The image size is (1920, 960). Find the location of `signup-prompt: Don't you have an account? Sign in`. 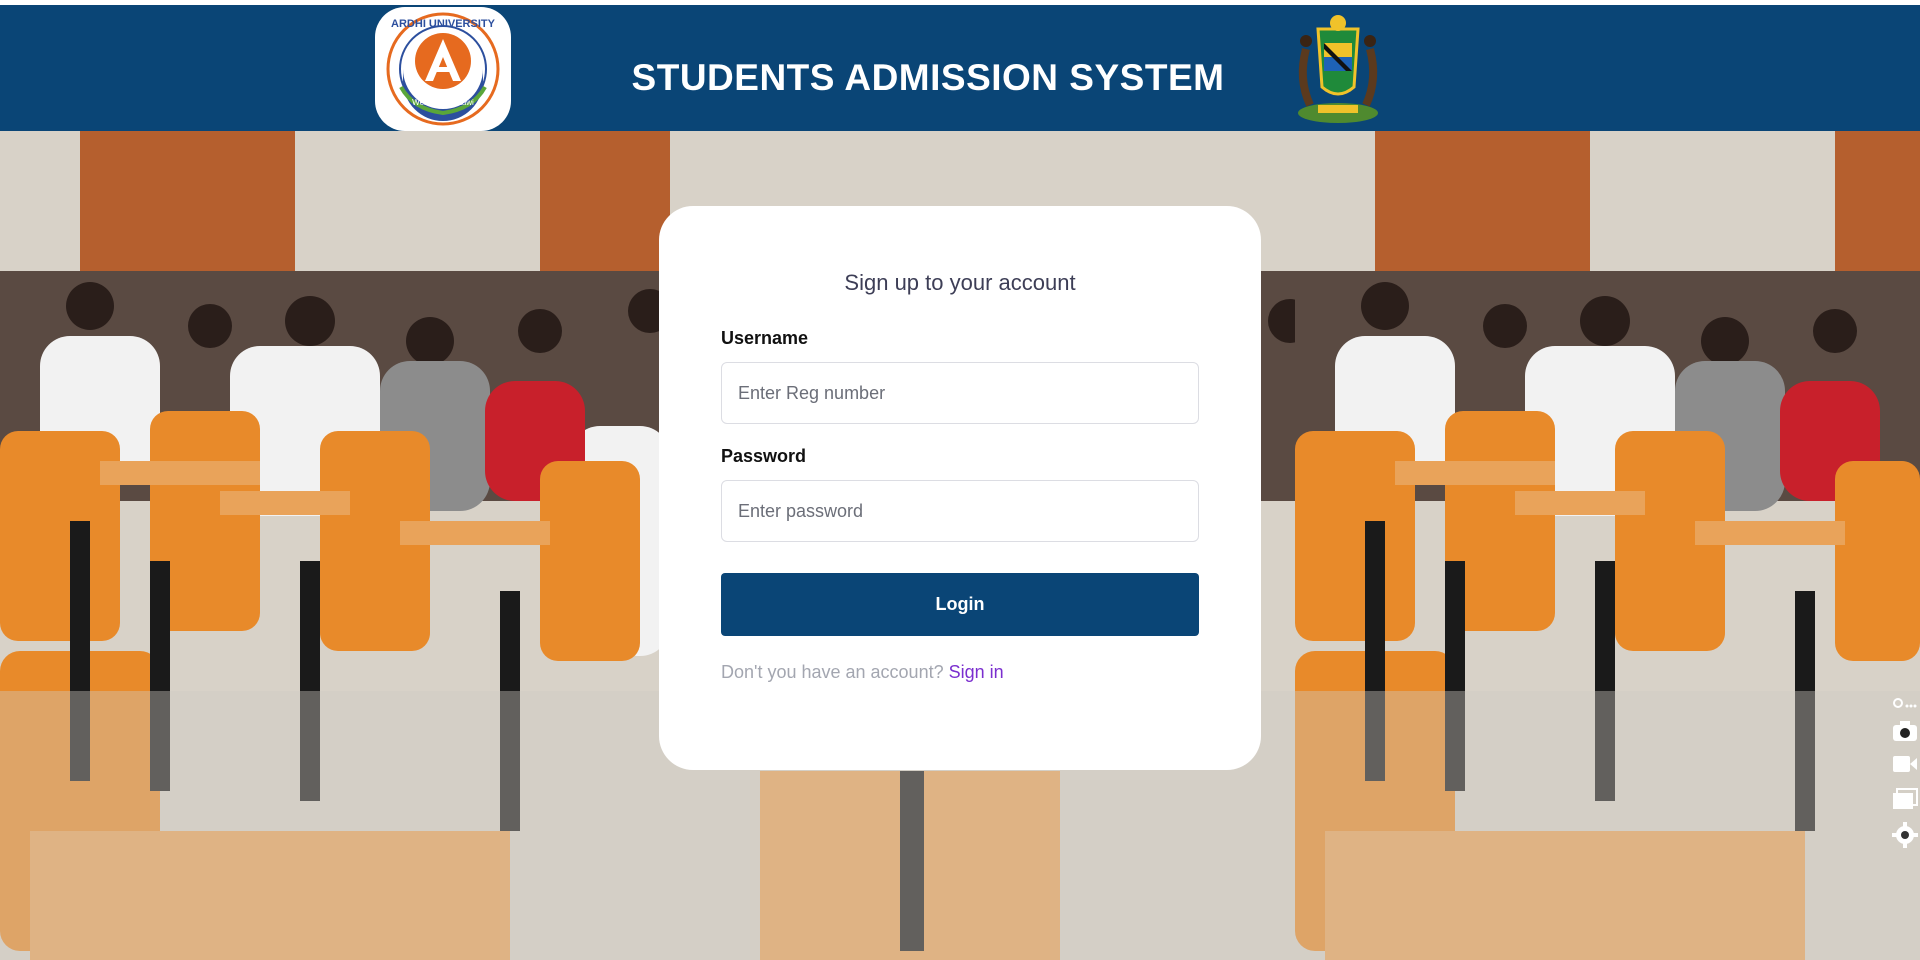

signup-prompt: Don't you have an account? Sign in is located at coordinates (862, 672).